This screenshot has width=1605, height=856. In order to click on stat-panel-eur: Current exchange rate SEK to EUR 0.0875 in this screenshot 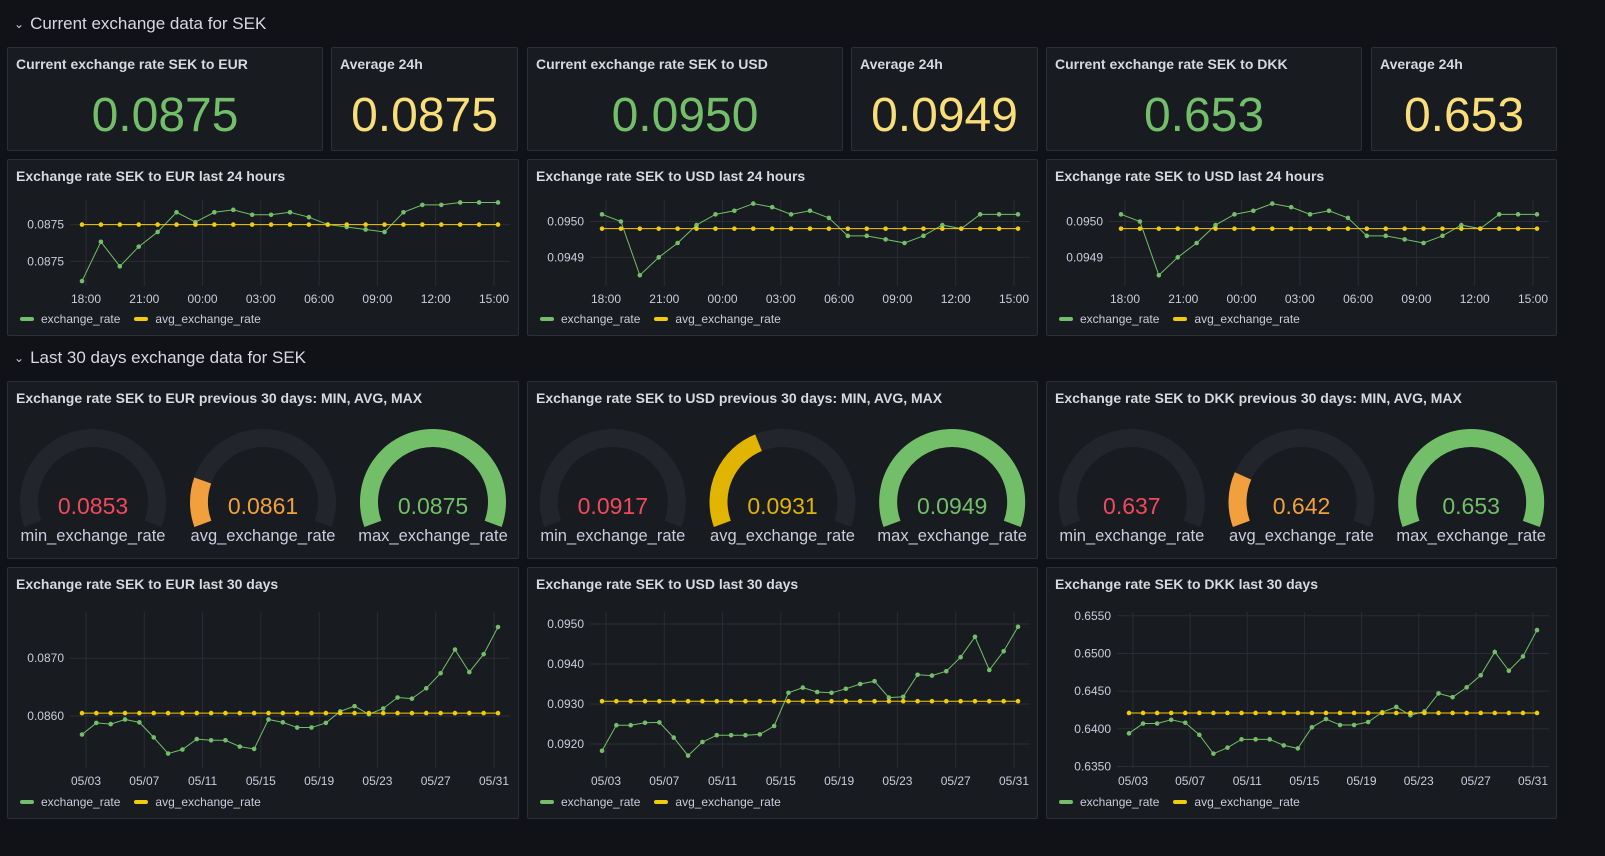, I will do `click(165, 99)`.